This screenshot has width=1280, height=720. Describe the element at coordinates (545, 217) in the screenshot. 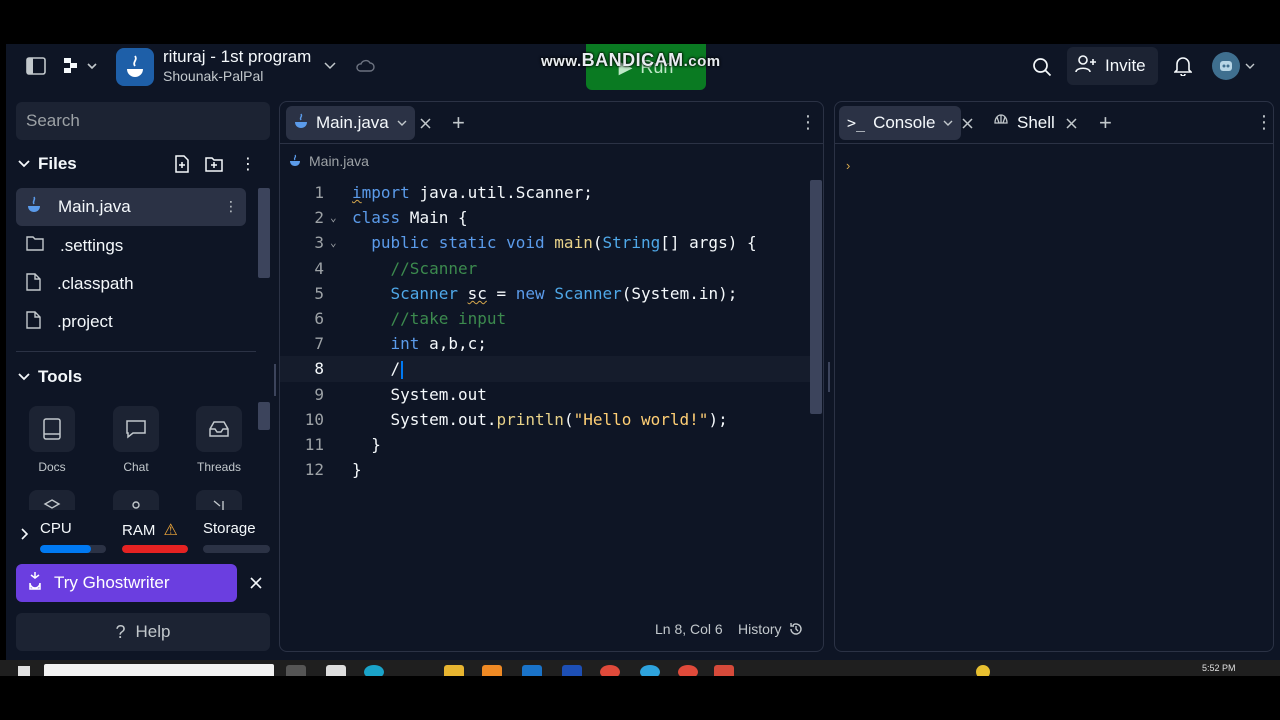

I see `code-line: 2 ⌄ class Main {` at that location.